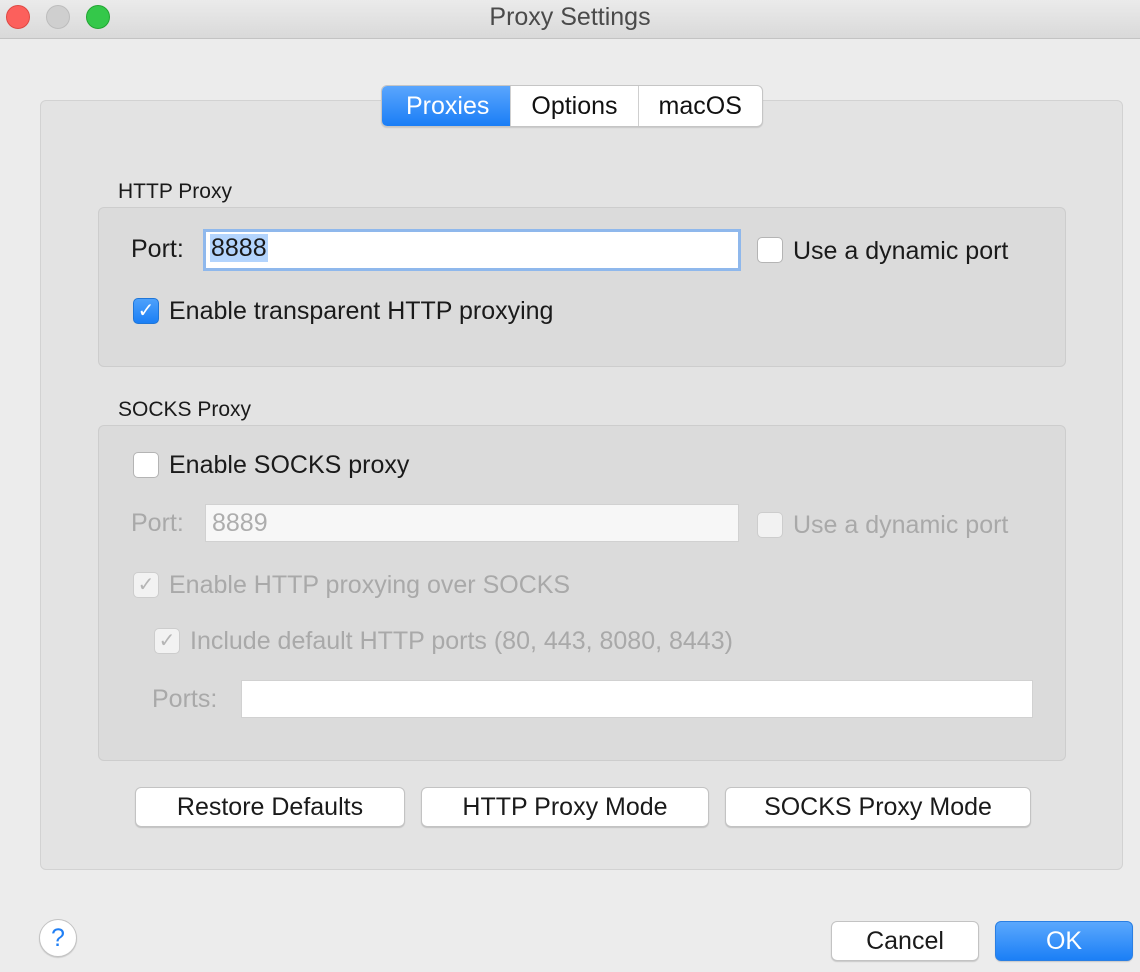 The height and width of the screenshot is (972, 1140). Describe the element at coordinates (905, 941) in the screenshot. I see `cancel-button: Cancel` at that location.